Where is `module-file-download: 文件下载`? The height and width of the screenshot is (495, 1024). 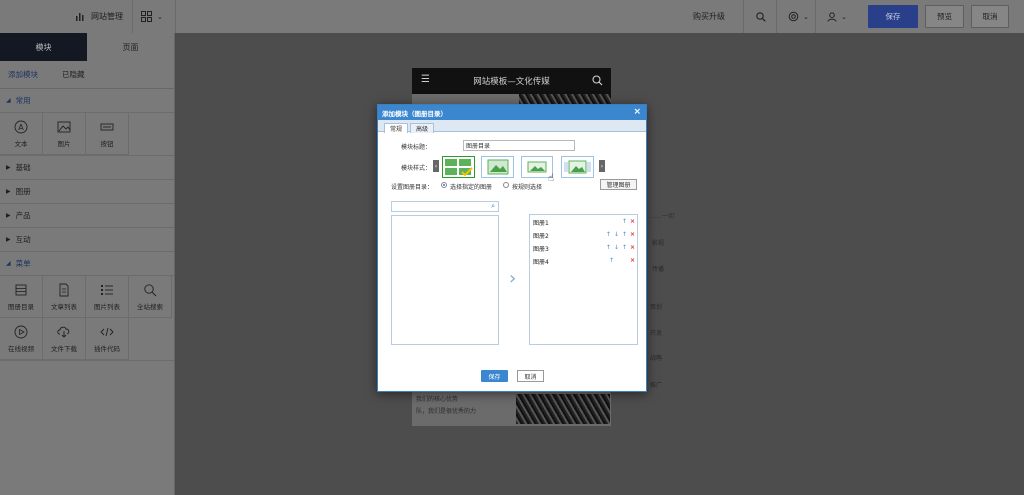 module-file-download: 文件下载 is located at coordinates (64, 339).